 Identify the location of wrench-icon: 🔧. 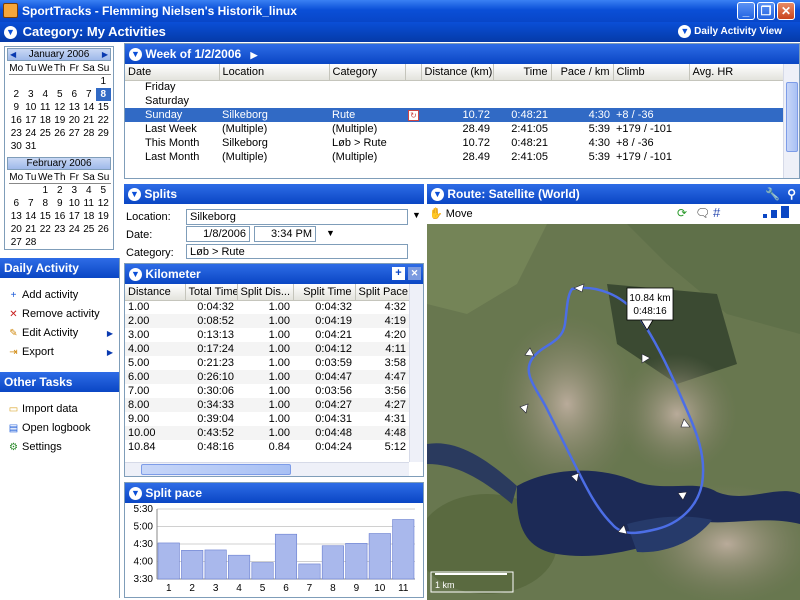
(772, 194).